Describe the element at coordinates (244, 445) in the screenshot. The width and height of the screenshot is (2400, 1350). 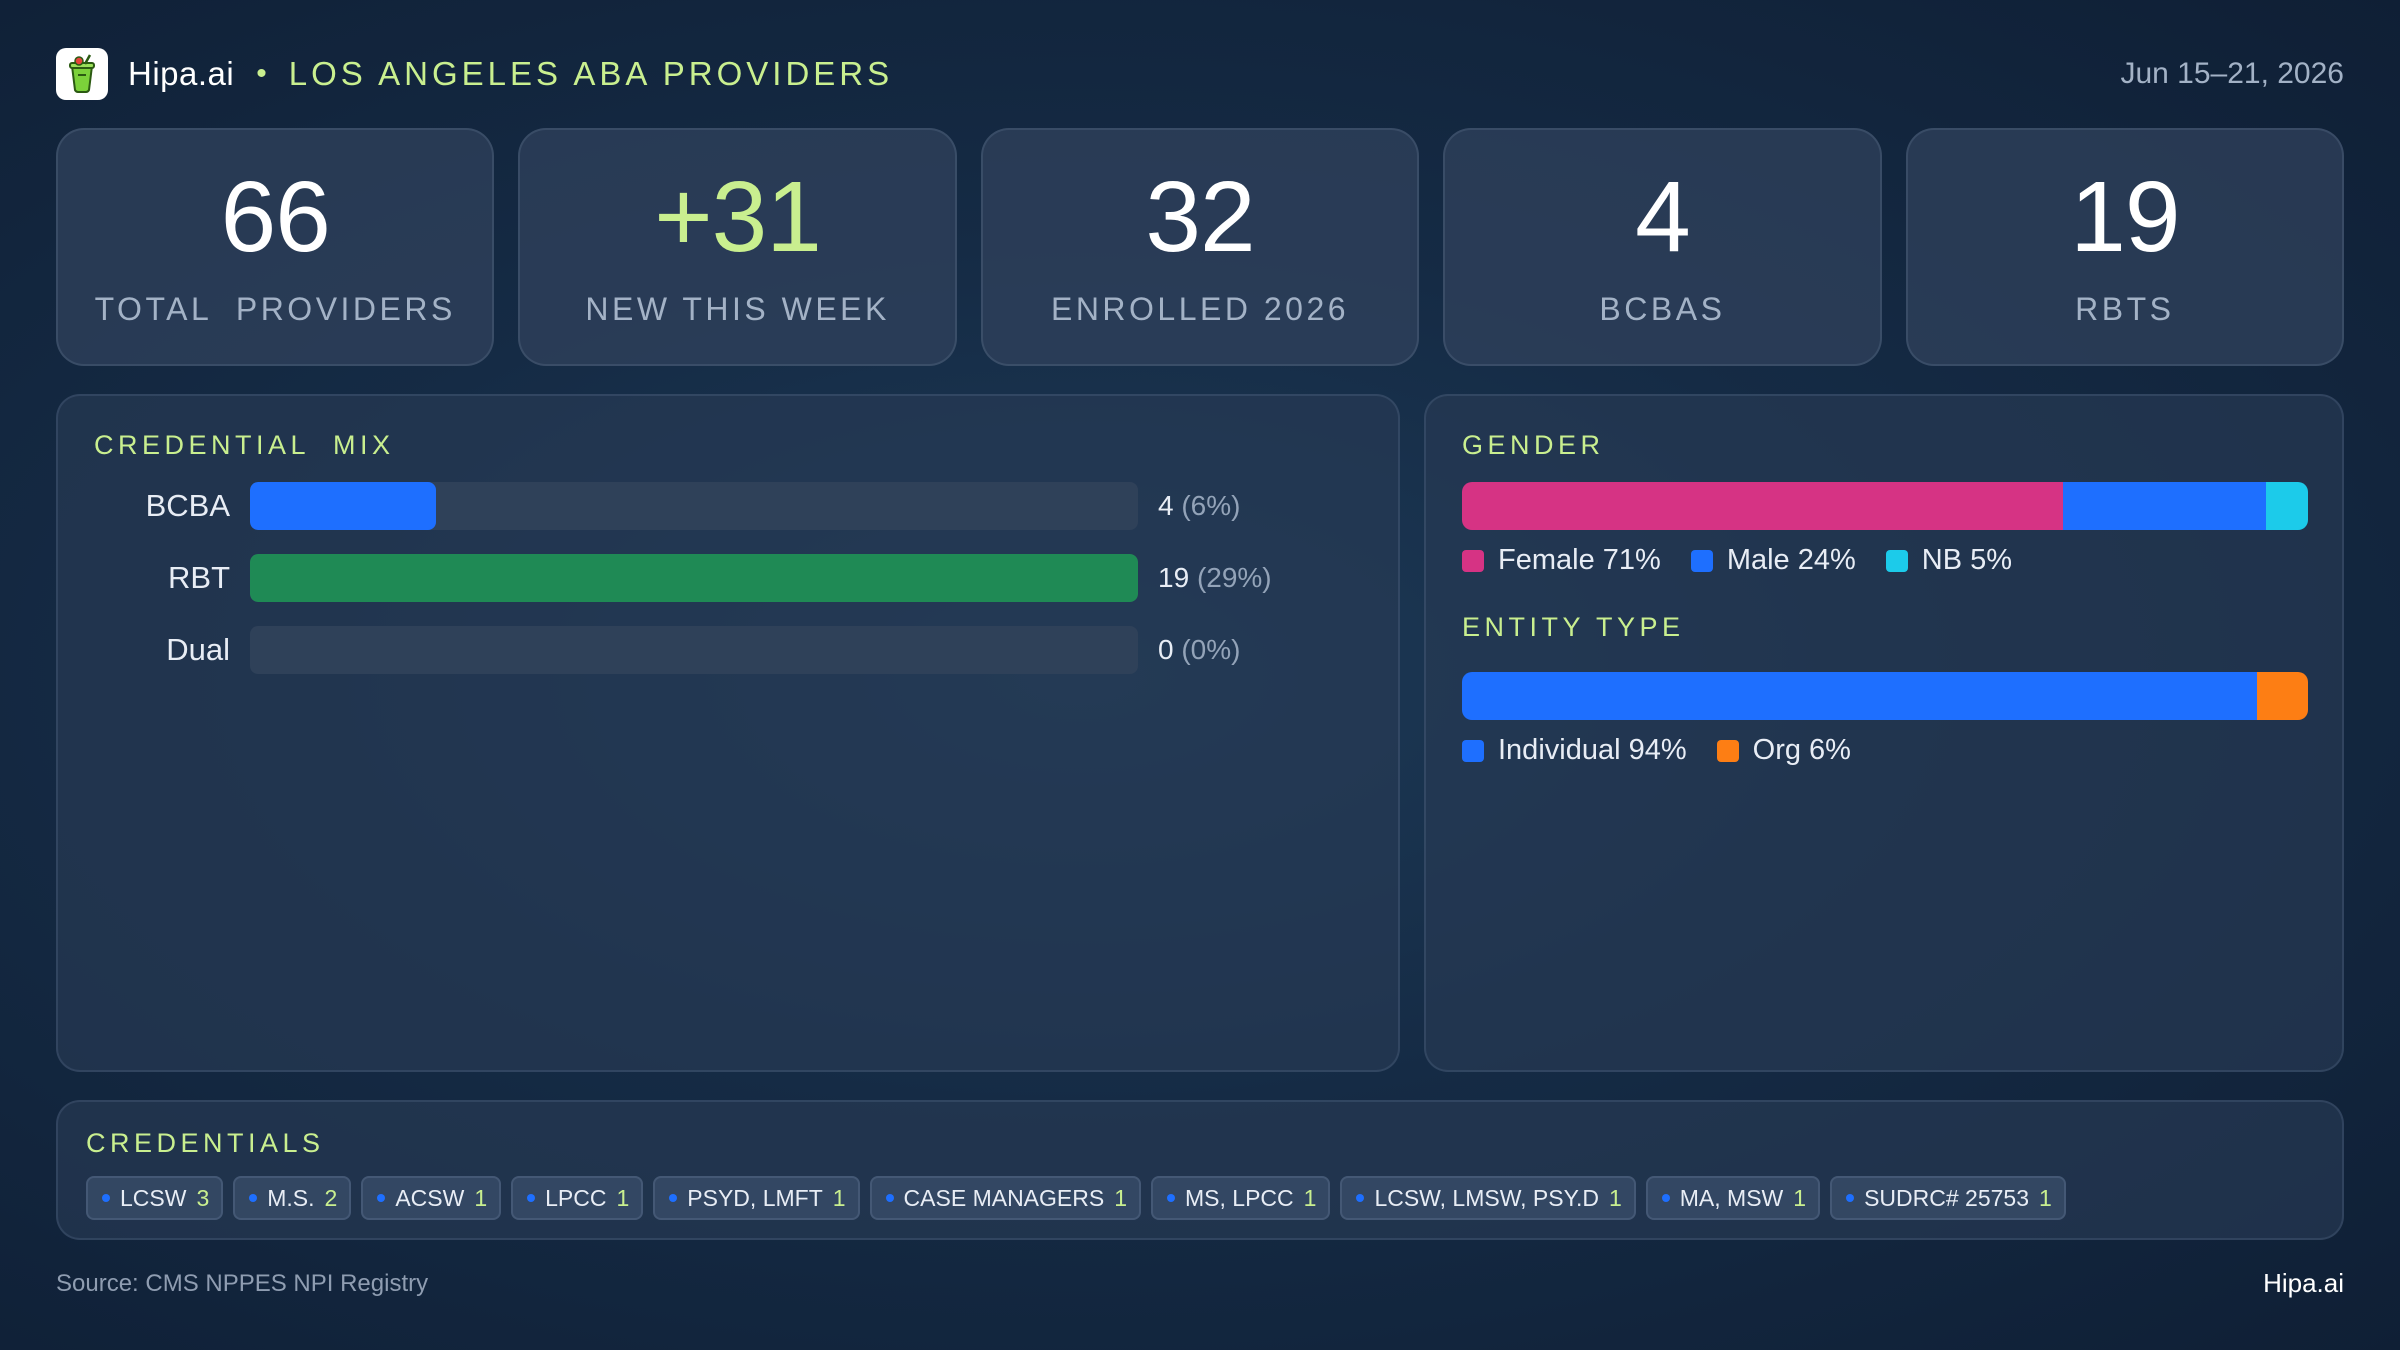
I see `panel-title: CREDENTIAL MIX` at that location.